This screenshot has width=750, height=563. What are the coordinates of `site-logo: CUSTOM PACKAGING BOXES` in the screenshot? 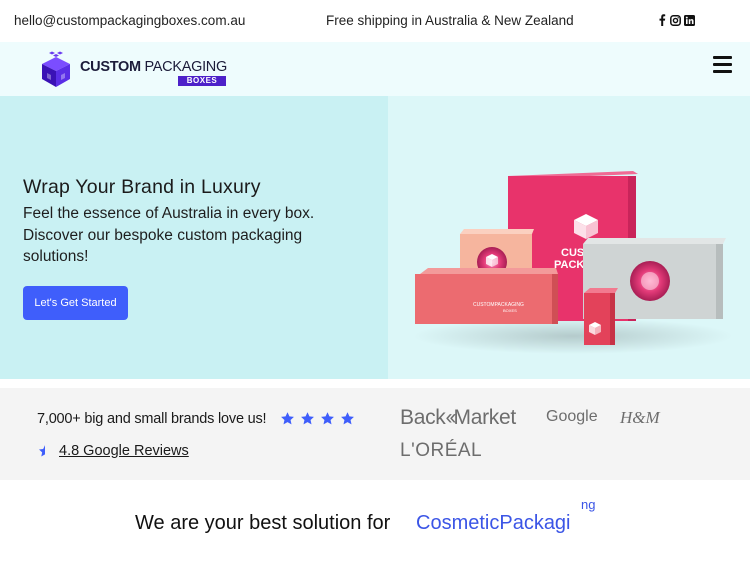 It's located at (133, 70).